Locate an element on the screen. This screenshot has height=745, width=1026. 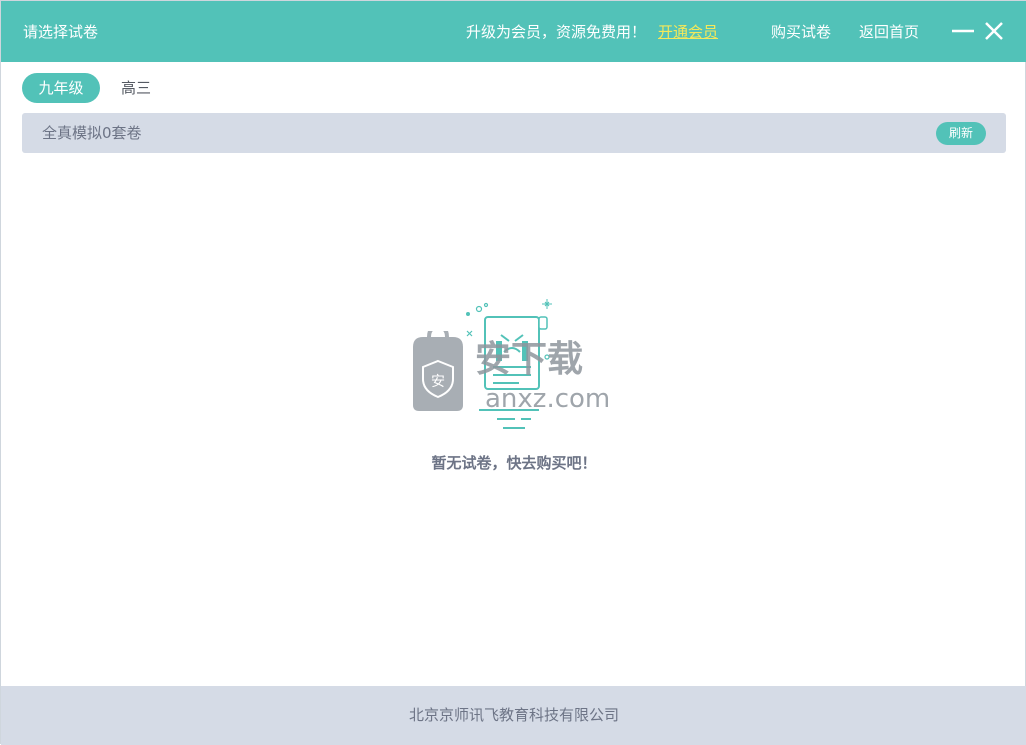
empty-state-message: 暂无试卷，快去购买吧！ is located at coordinates (514, 463).